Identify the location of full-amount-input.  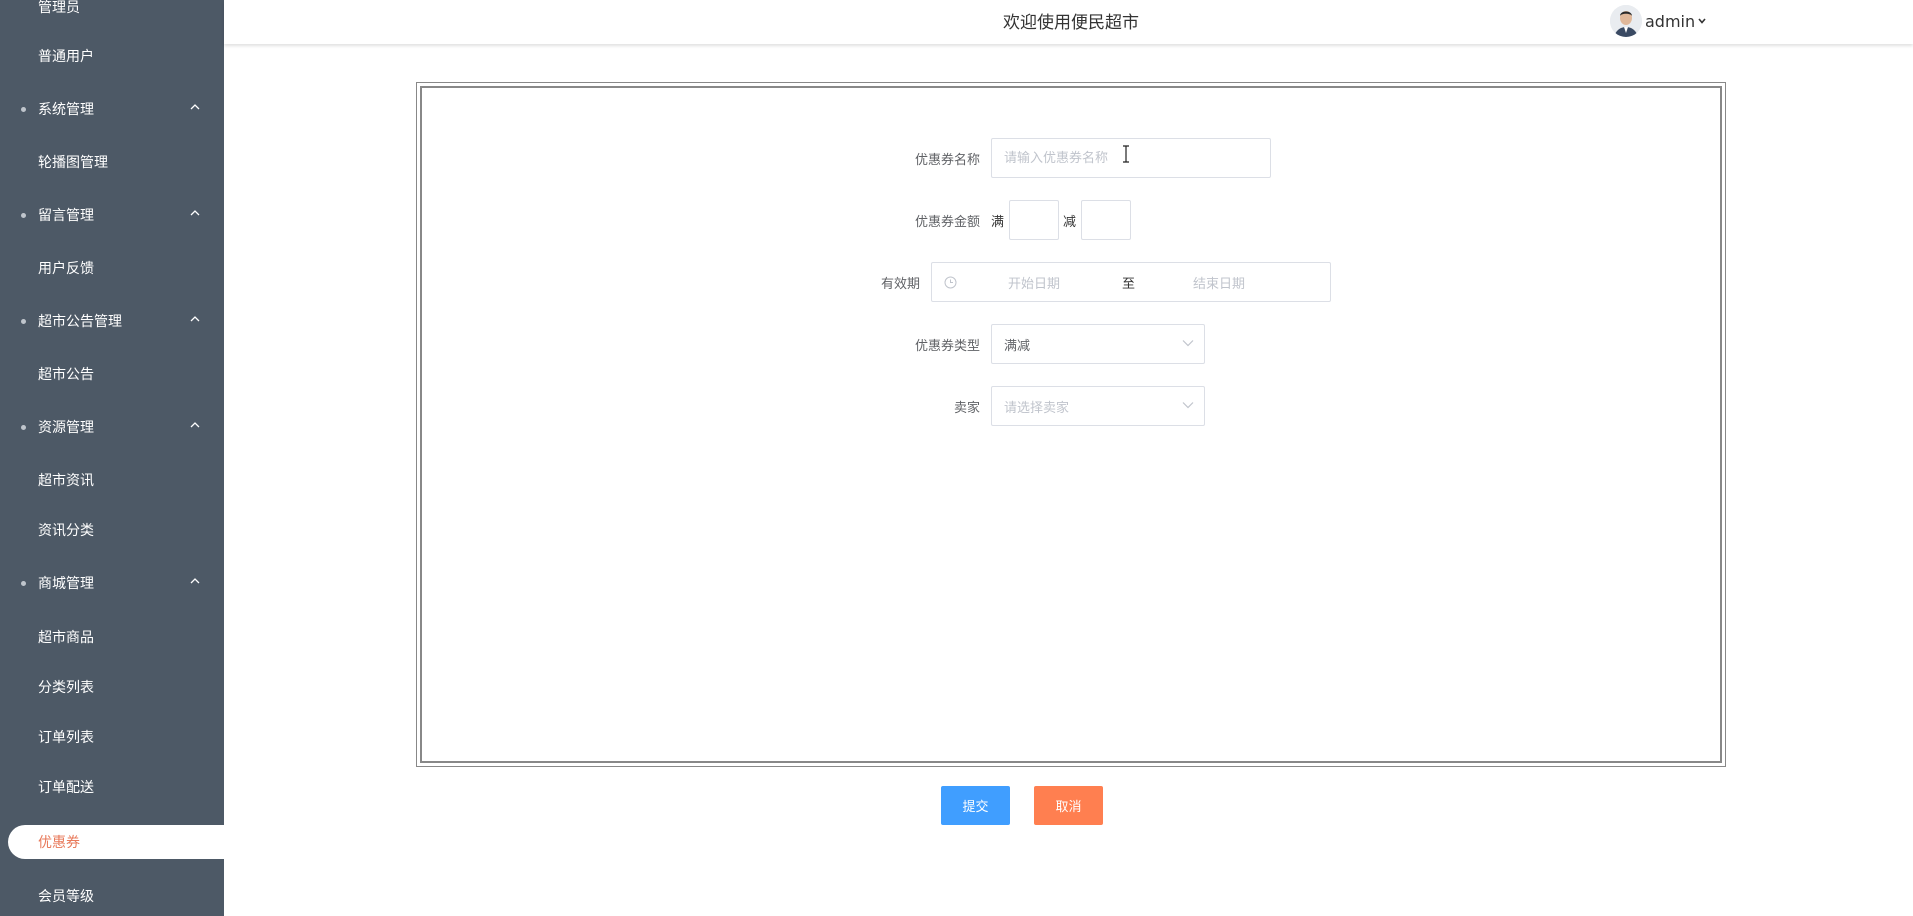
(1034, 220).